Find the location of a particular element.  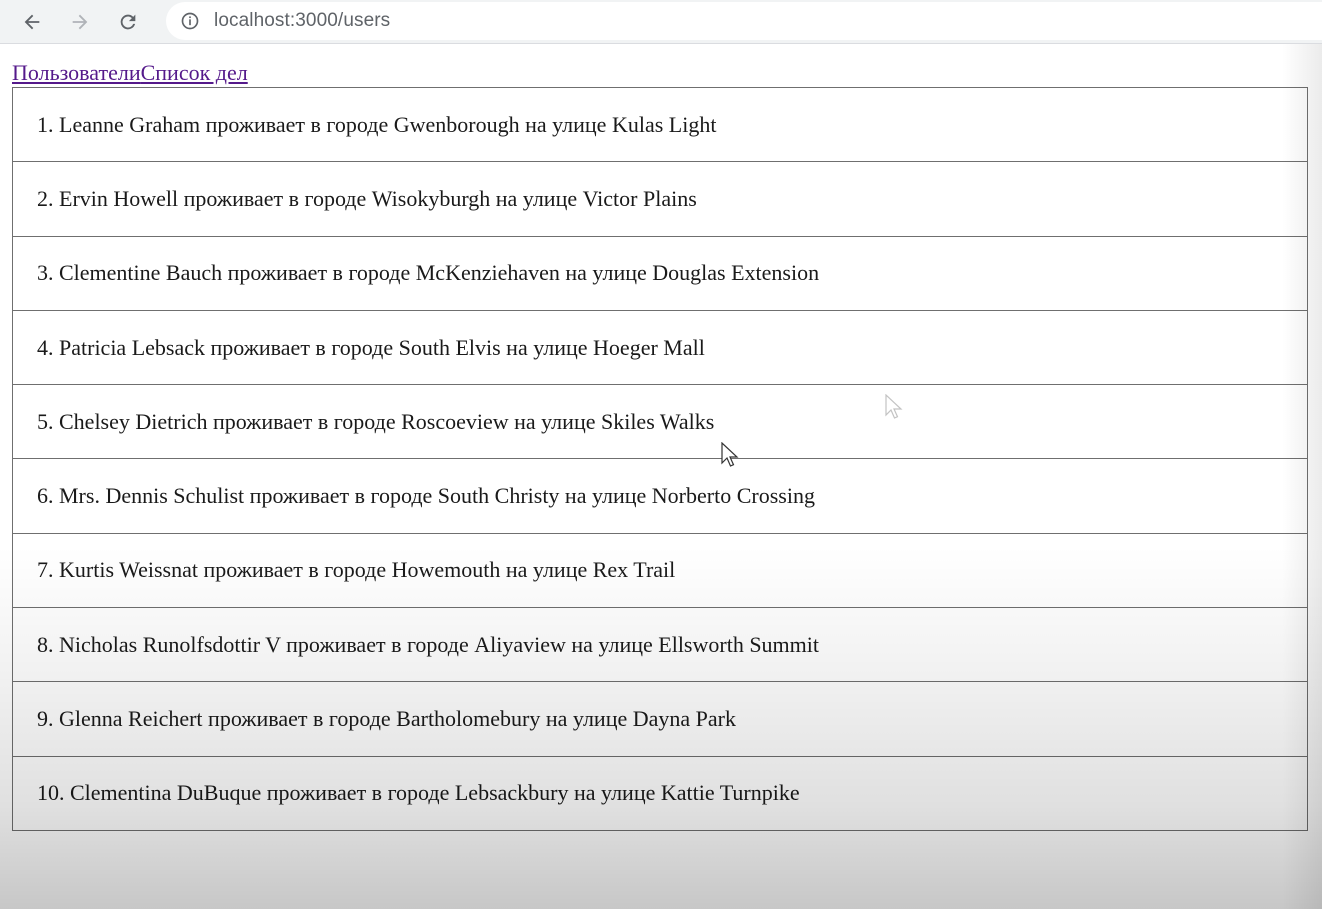

reload-icon is located at coordinates (128, 21).